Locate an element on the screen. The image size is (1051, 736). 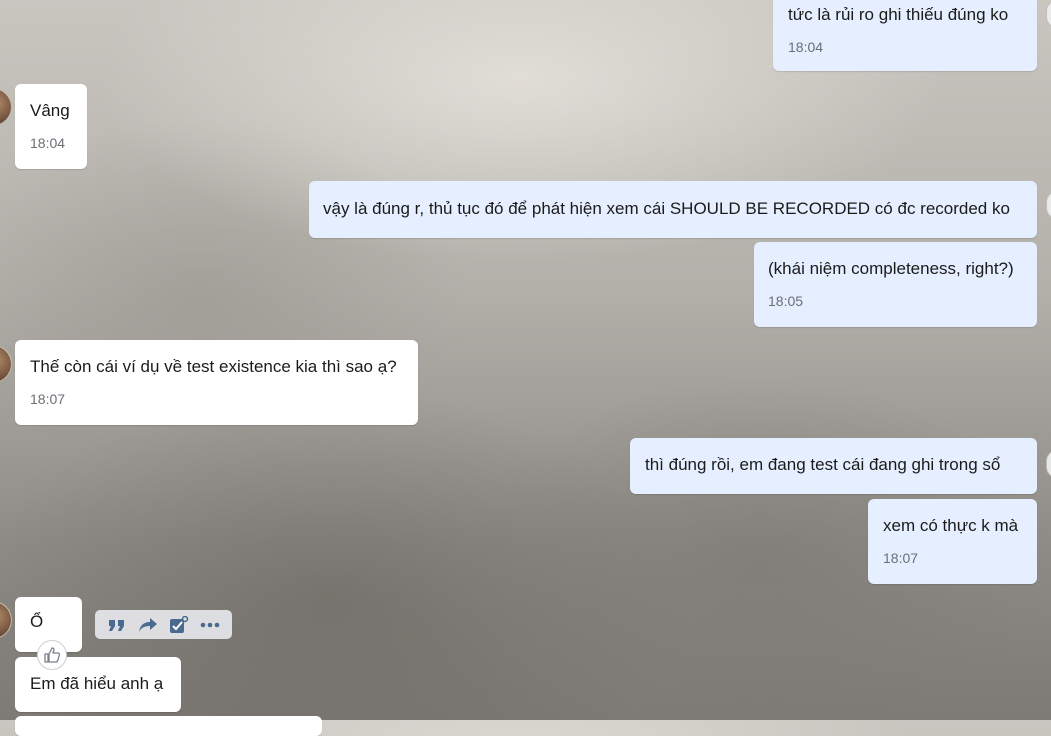
more-icon is located at coordinates (210, 625).